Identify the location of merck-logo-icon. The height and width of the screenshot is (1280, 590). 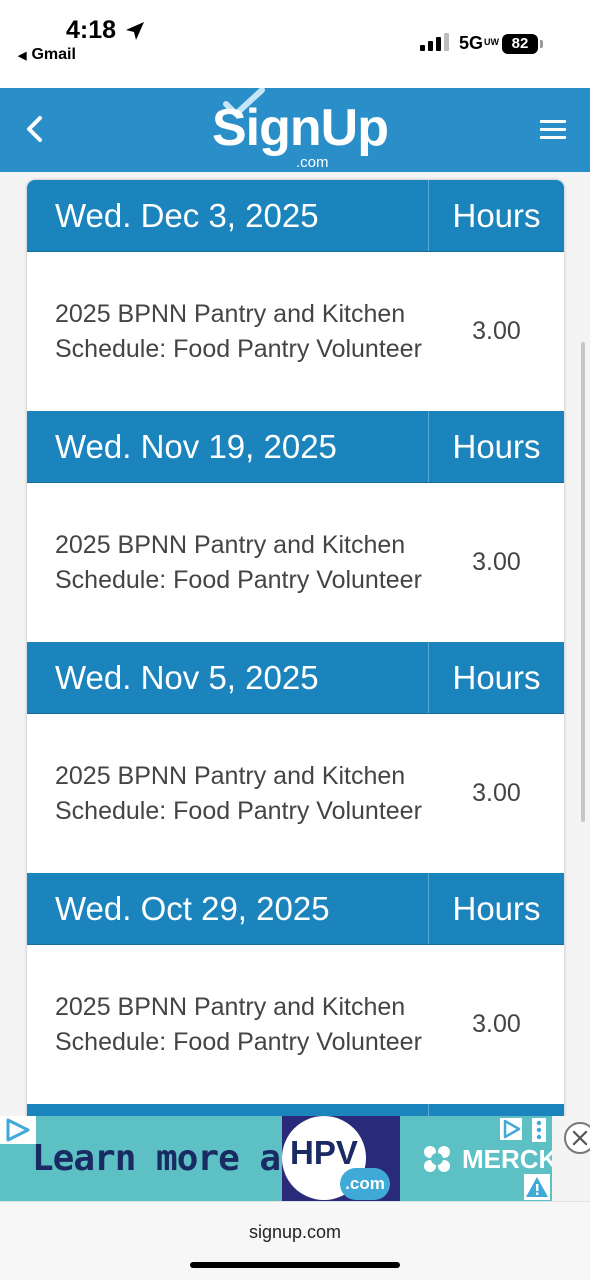
(437, 1159).